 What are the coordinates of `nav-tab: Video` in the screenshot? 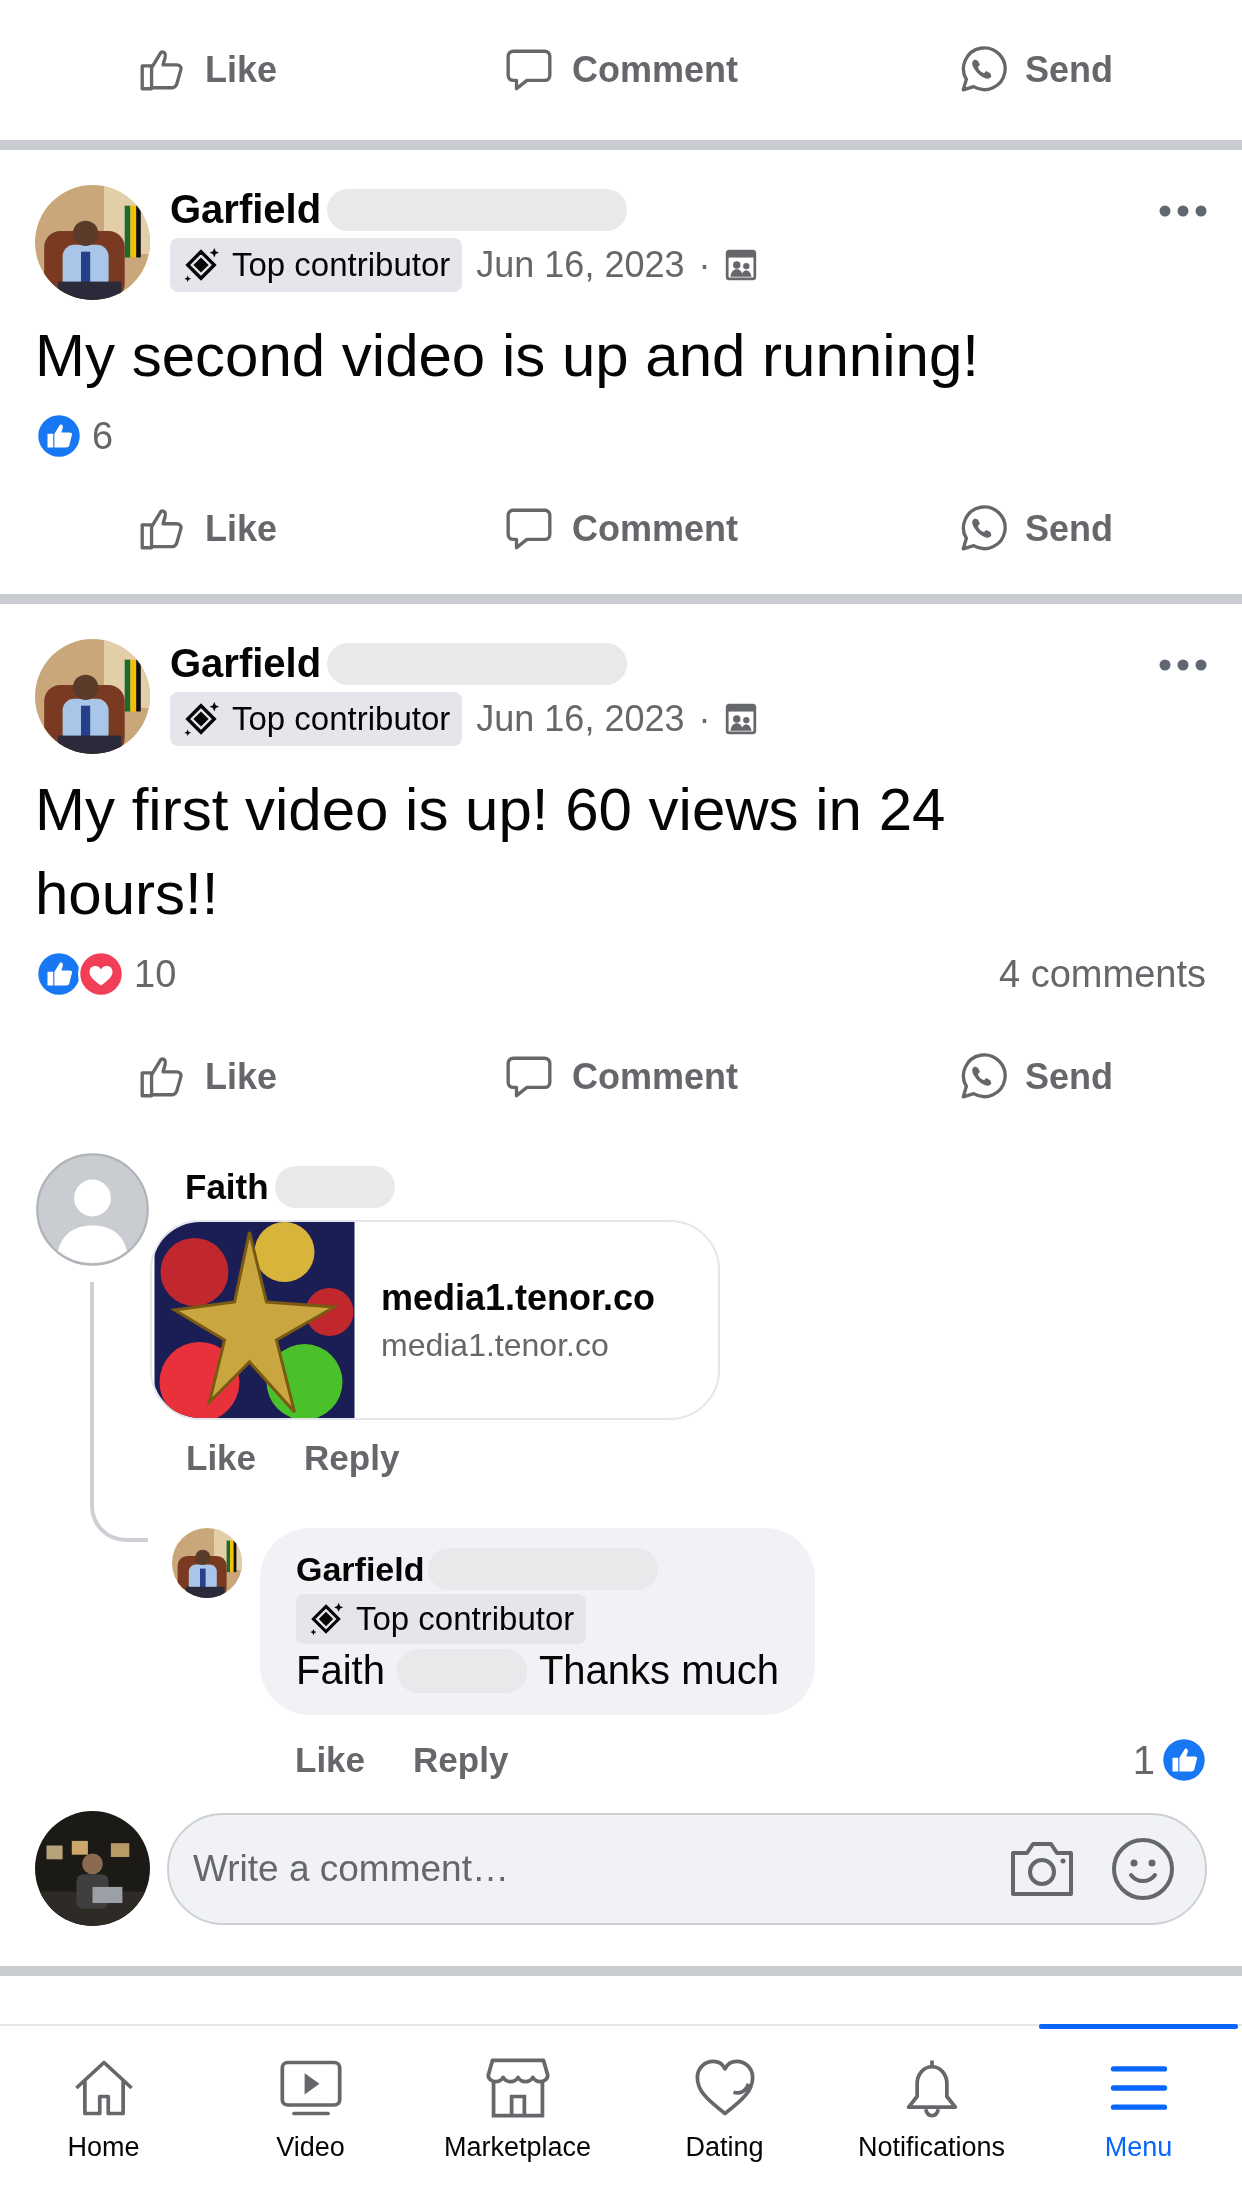 It's located at (310, 2117).